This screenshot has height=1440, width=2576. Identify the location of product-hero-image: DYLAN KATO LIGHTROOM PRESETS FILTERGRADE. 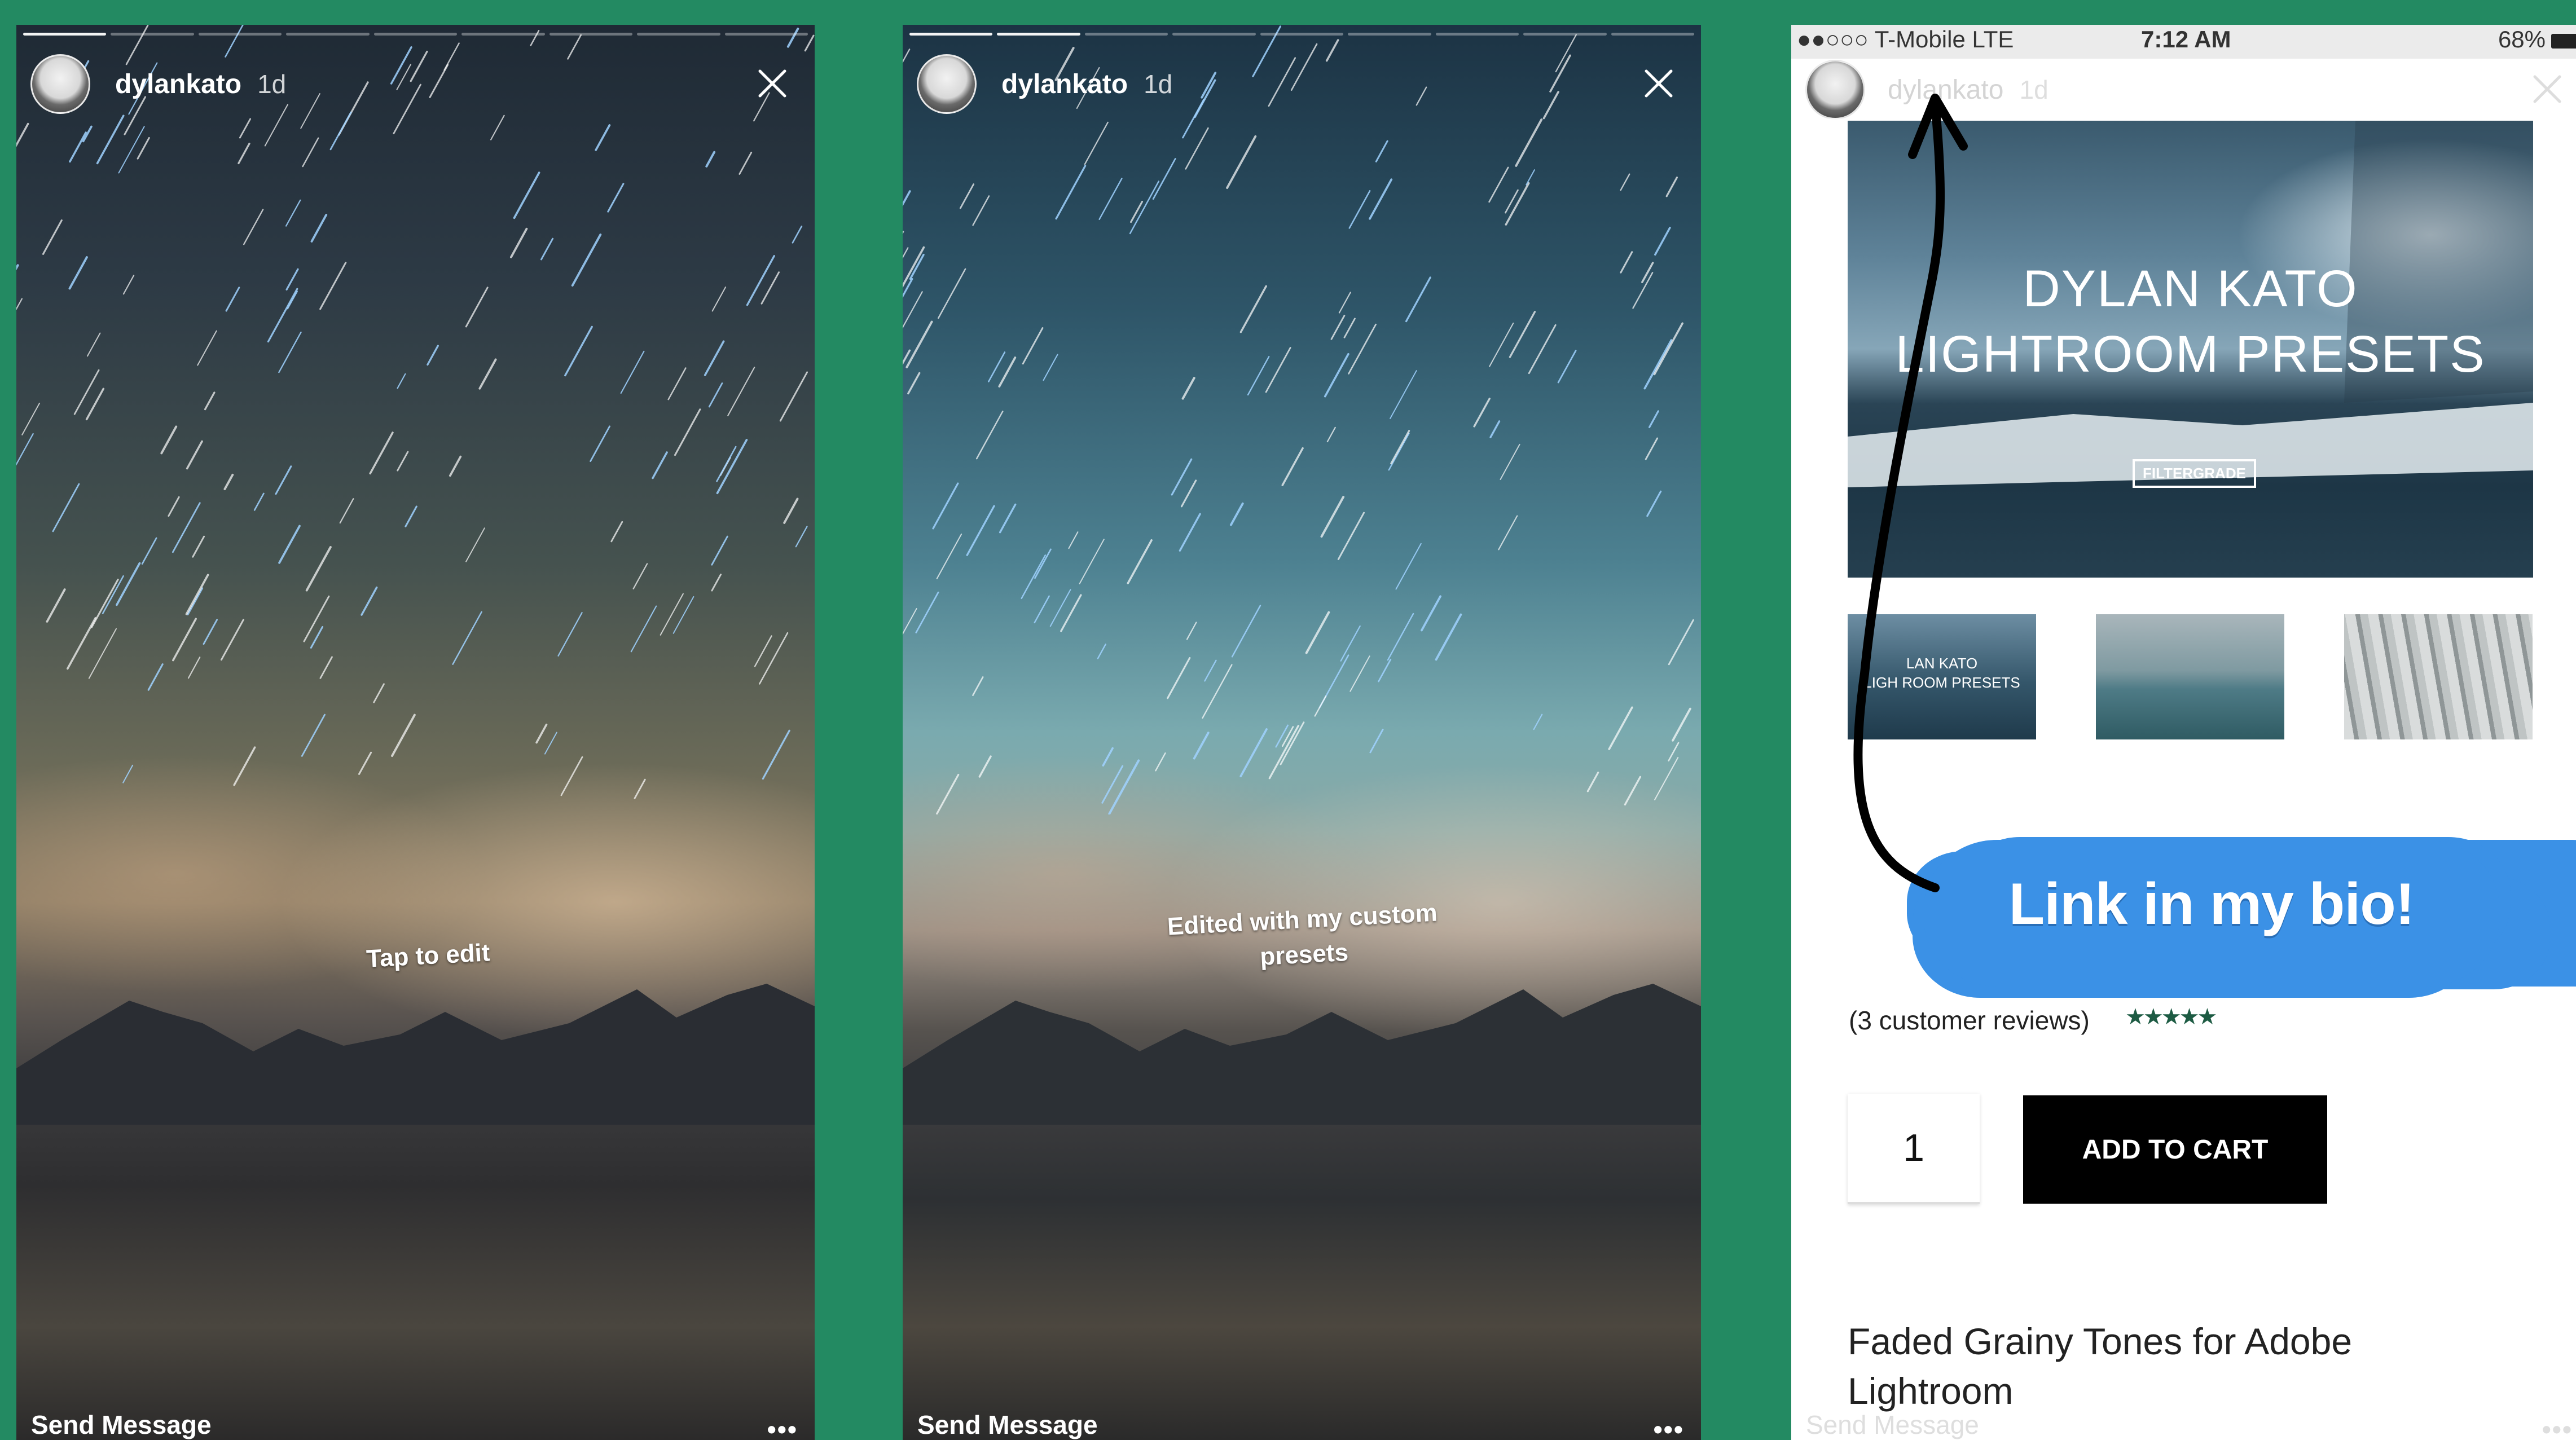
(2190, 349).